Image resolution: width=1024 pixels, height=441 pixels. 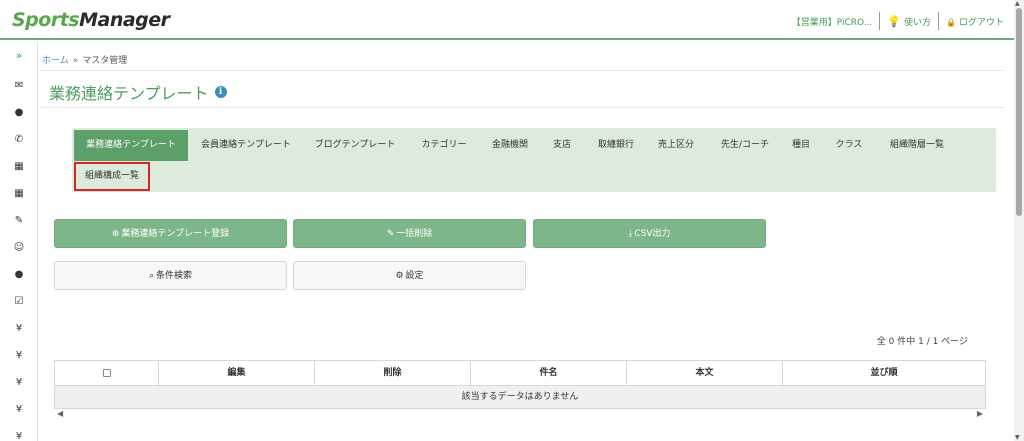 What do you see at coordinates (170, 233) in the screenshot?
I see `register-template-button: ⊕ 業務連絡テンプレート登録` at bounding box center [170, 233].